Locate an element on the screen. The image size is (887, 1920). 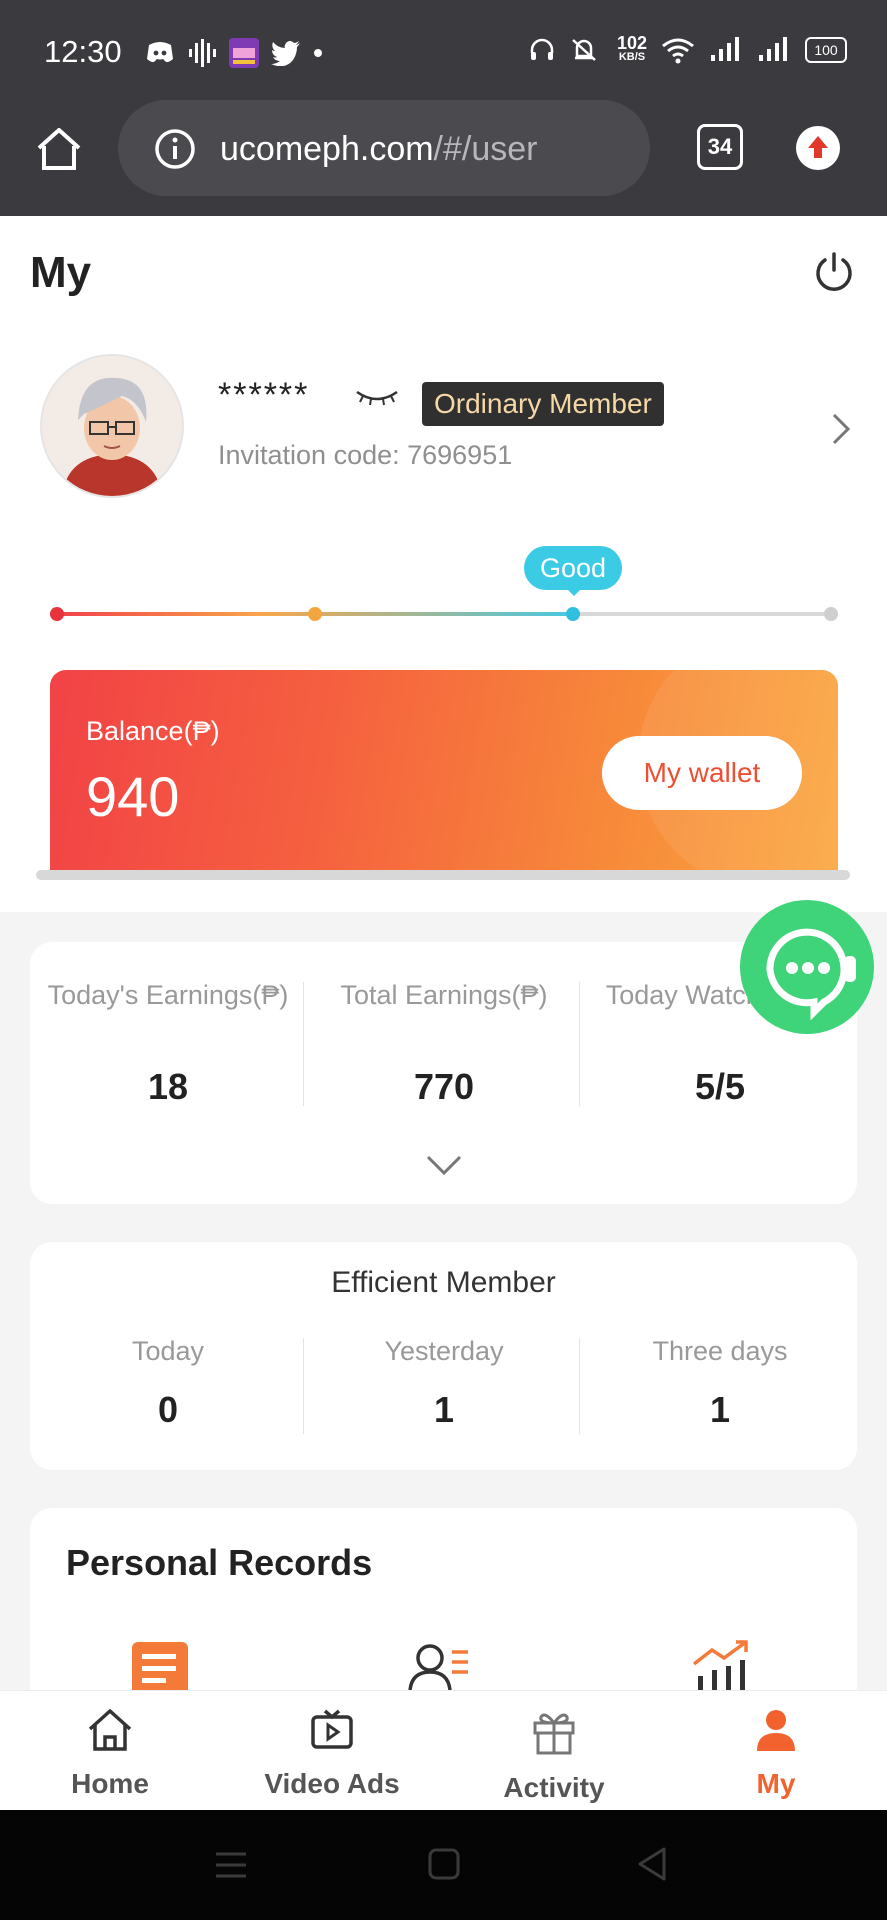
stat-value: 18 is located at coordinates (168, 1086).